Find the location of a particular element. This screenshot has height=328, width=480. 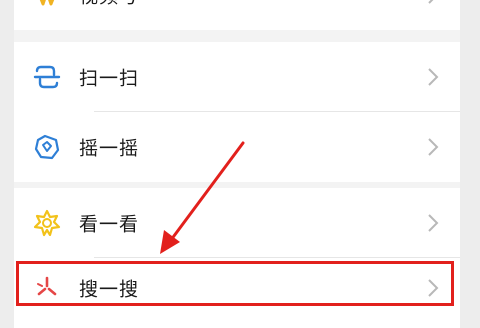

top-stories-icon is located at coordinates (47, 223).